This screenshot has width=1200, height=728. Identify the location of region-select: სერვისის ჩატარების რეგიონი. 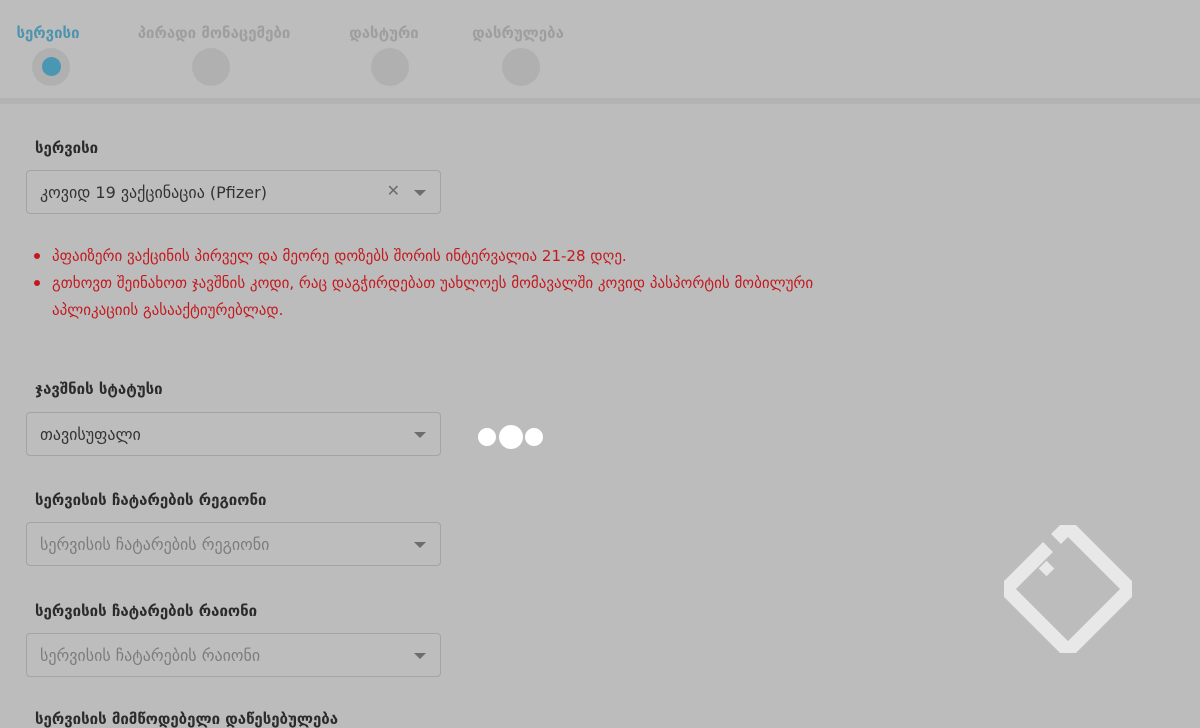
(233, 544).